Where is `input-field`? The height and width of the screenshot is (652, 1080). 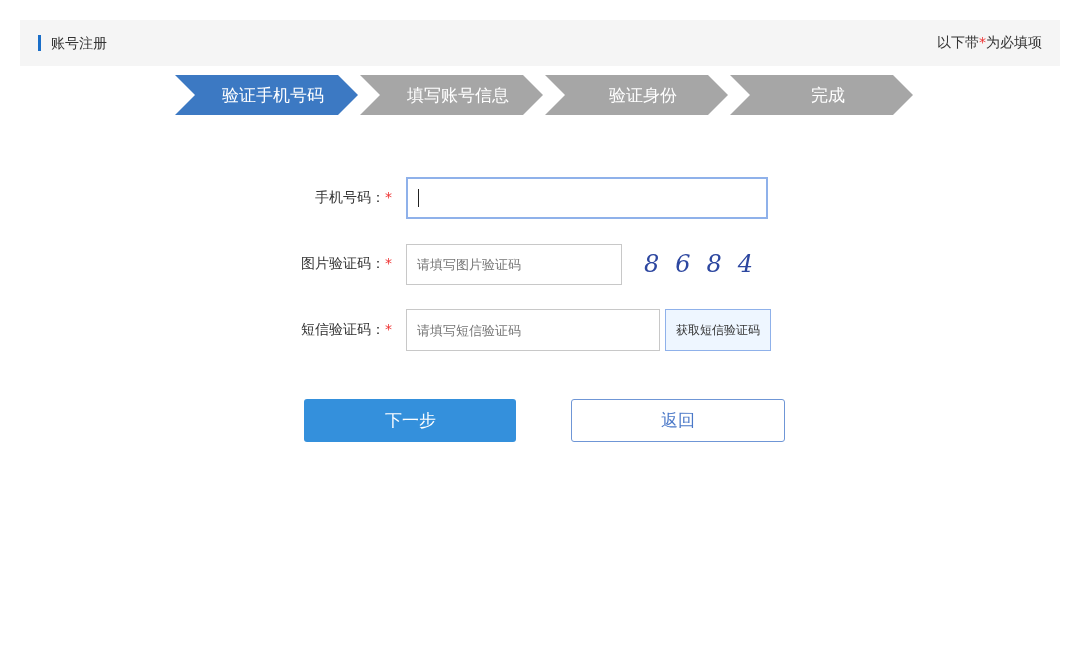 input-field is located at coordinates (587, 198).